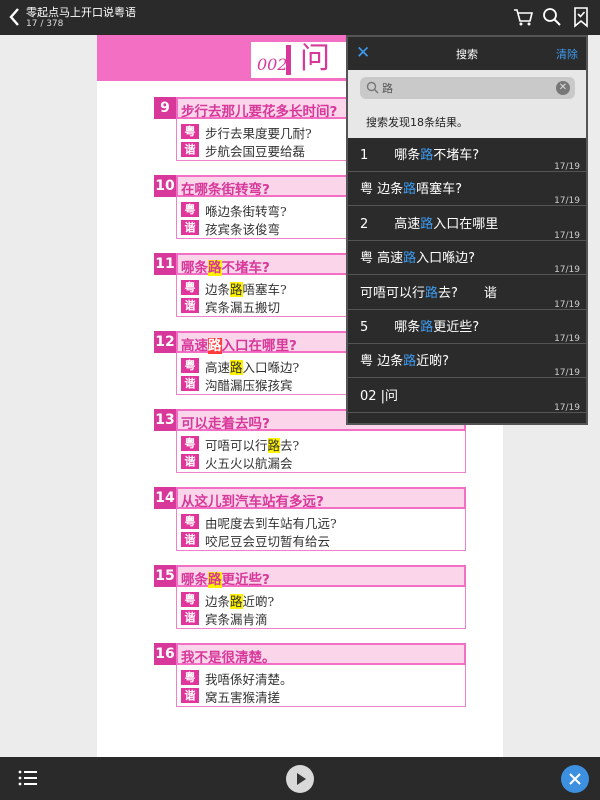 This screenshot has width=600, height=800. Describe the element at coordinates (225, 424) in the screenshot. I see `mandarin-question: 可以走着去吗?` at that location.